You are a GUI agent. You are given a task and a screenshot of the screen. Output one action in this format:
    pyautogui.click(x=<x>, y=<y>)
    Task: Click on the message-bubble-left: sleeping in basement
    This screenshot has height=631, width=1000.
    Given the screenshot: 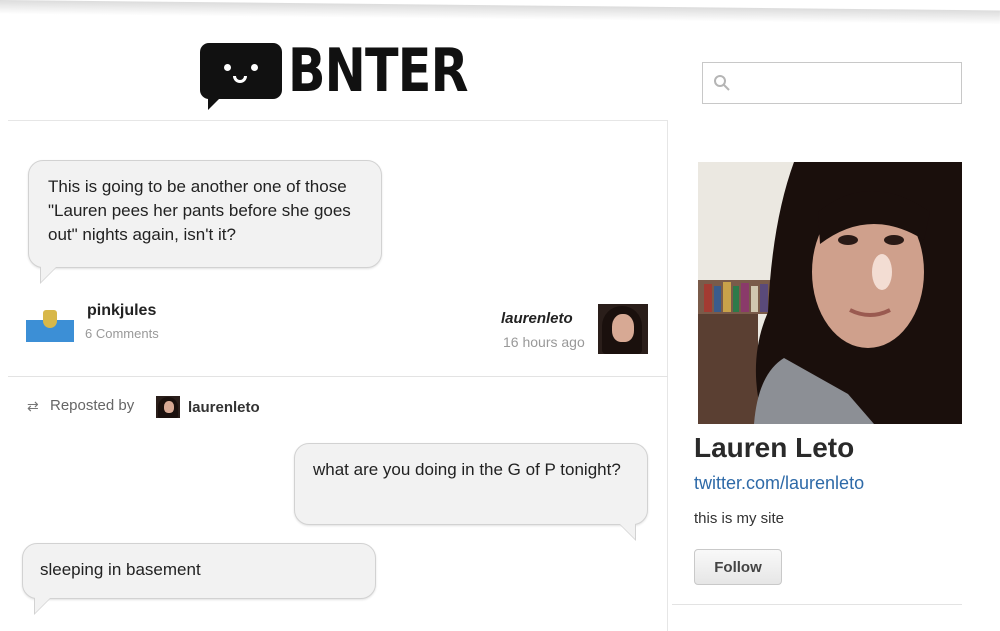 What is the action you would take?
    pyautogui.click(x=199, y=579)
    